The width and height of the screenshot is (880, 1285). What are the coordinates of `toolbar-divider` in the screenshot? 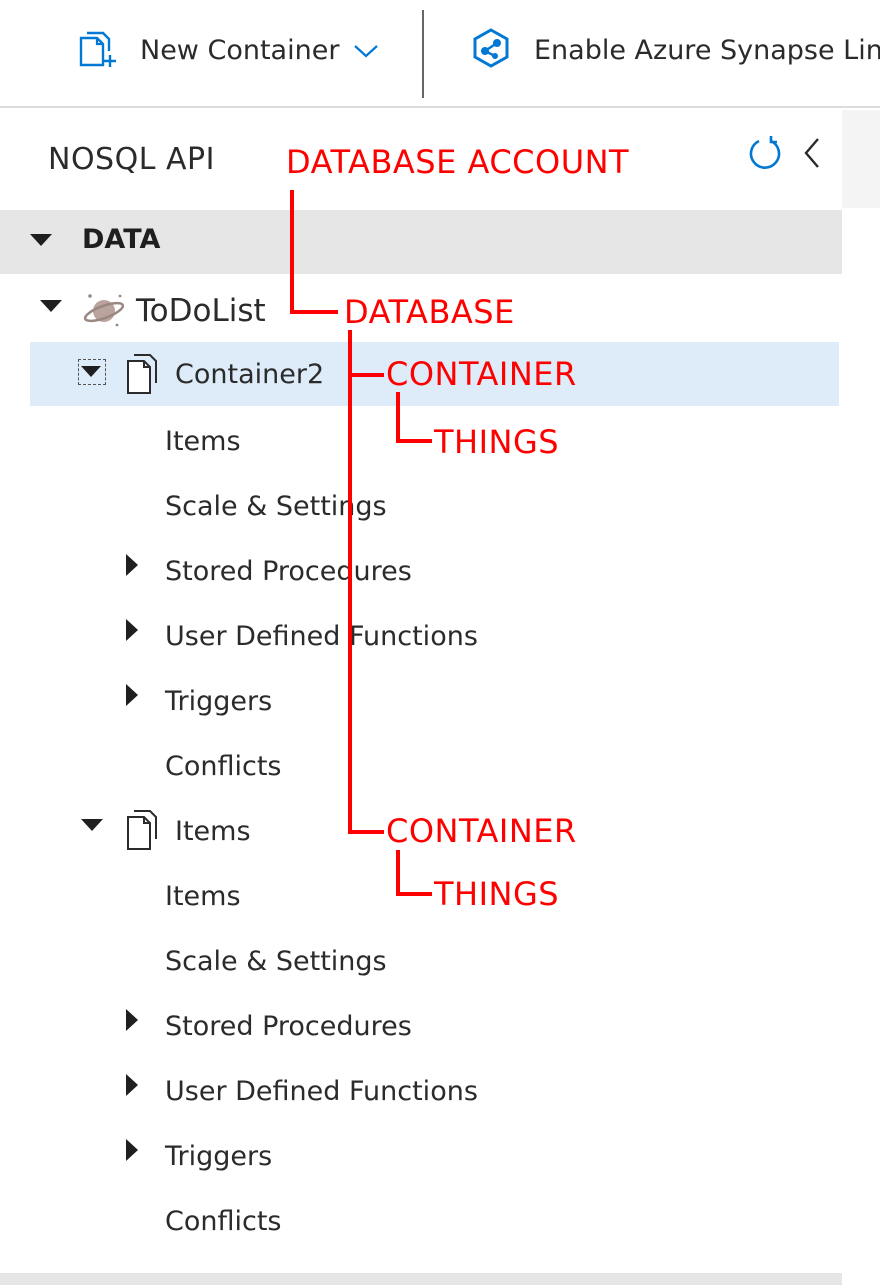 It's located at (423, 54).